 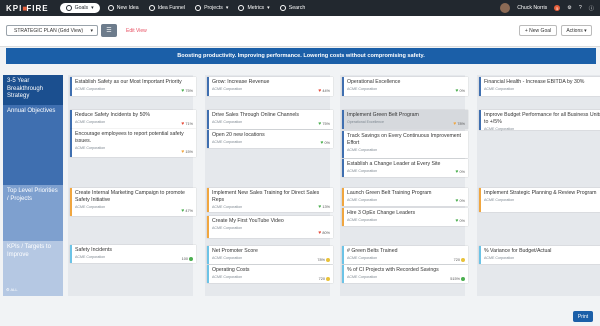 I want to click on goal-card-value: 80%, so click(x=326, y=233).